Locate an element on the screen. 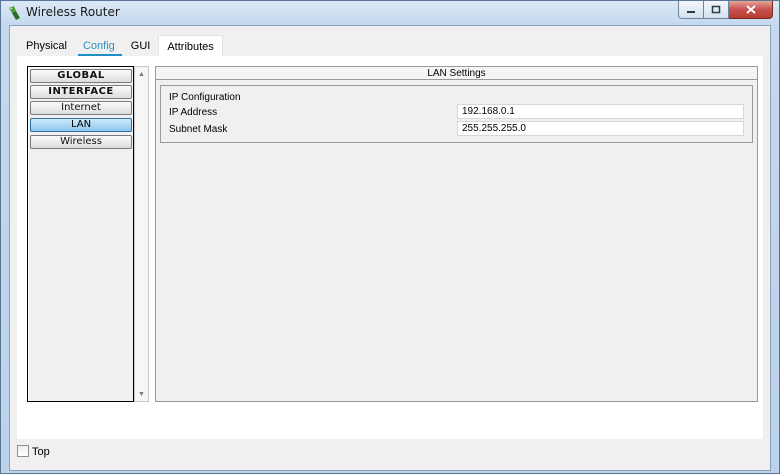  window-controls is located at coordinates (725, 10).